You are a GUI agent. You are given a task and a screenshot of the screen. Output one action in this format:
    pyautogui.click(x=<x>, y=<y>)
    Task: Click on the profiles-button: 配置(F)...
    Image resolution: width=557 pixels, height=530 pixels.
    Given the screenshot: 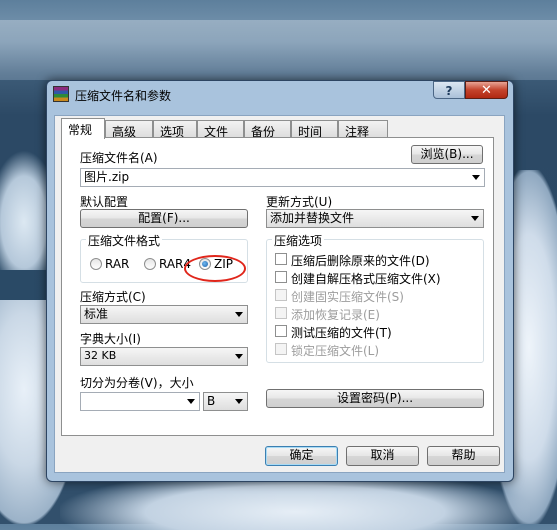 What is the action you would take?
    pyautogui.click(x=164, y=218)
    